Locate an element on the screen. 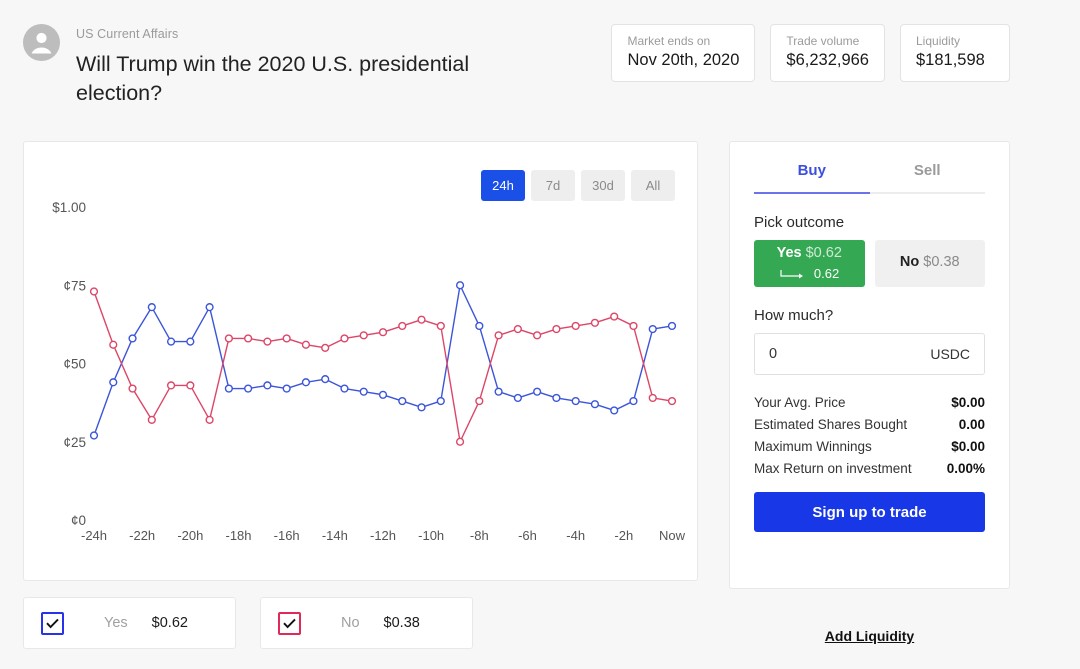 The width and height of the screenshot is (1080, 669). svg-text: -24h is located at coordinates (94, 535).